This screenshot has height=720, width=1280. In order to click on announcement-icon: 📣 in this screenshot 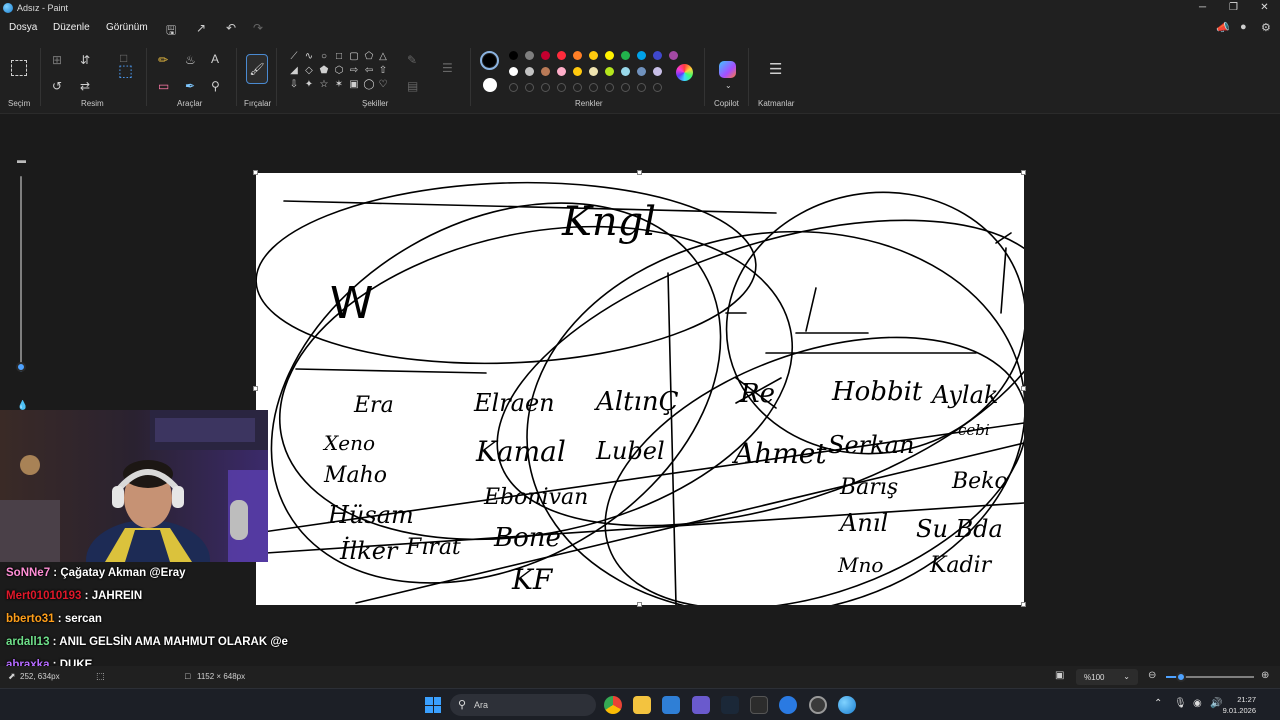, I will do `click(1223, 27)`.